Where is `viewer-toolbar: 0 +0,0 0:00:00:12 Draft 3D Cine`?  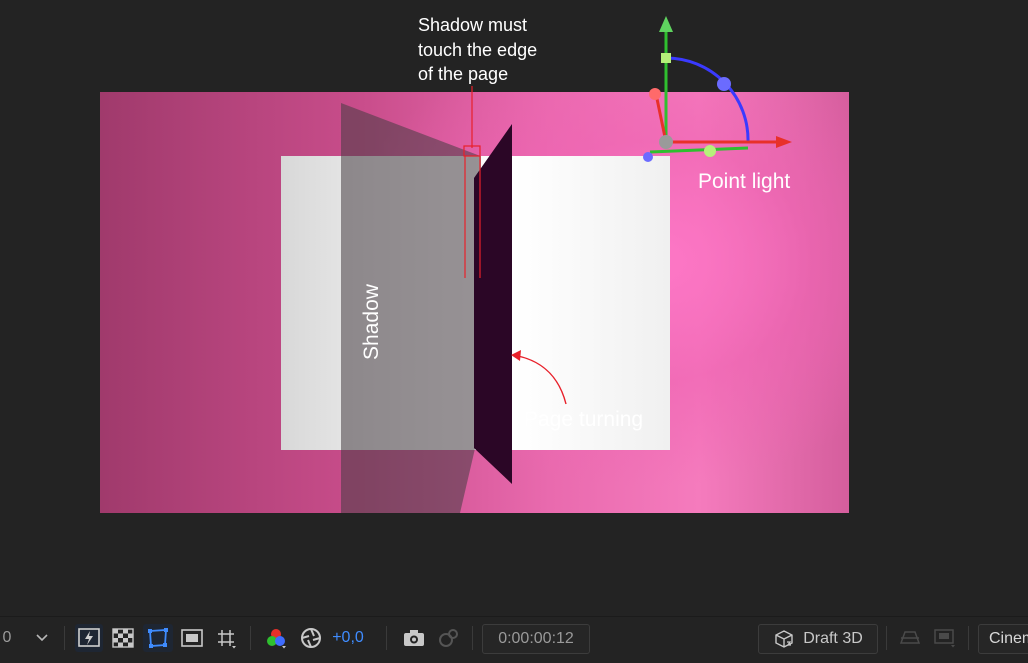
viewer-toolbar: 0 +0,0 0:00:00:12 Draft 3D Cine is located at coordinates (514, 639).